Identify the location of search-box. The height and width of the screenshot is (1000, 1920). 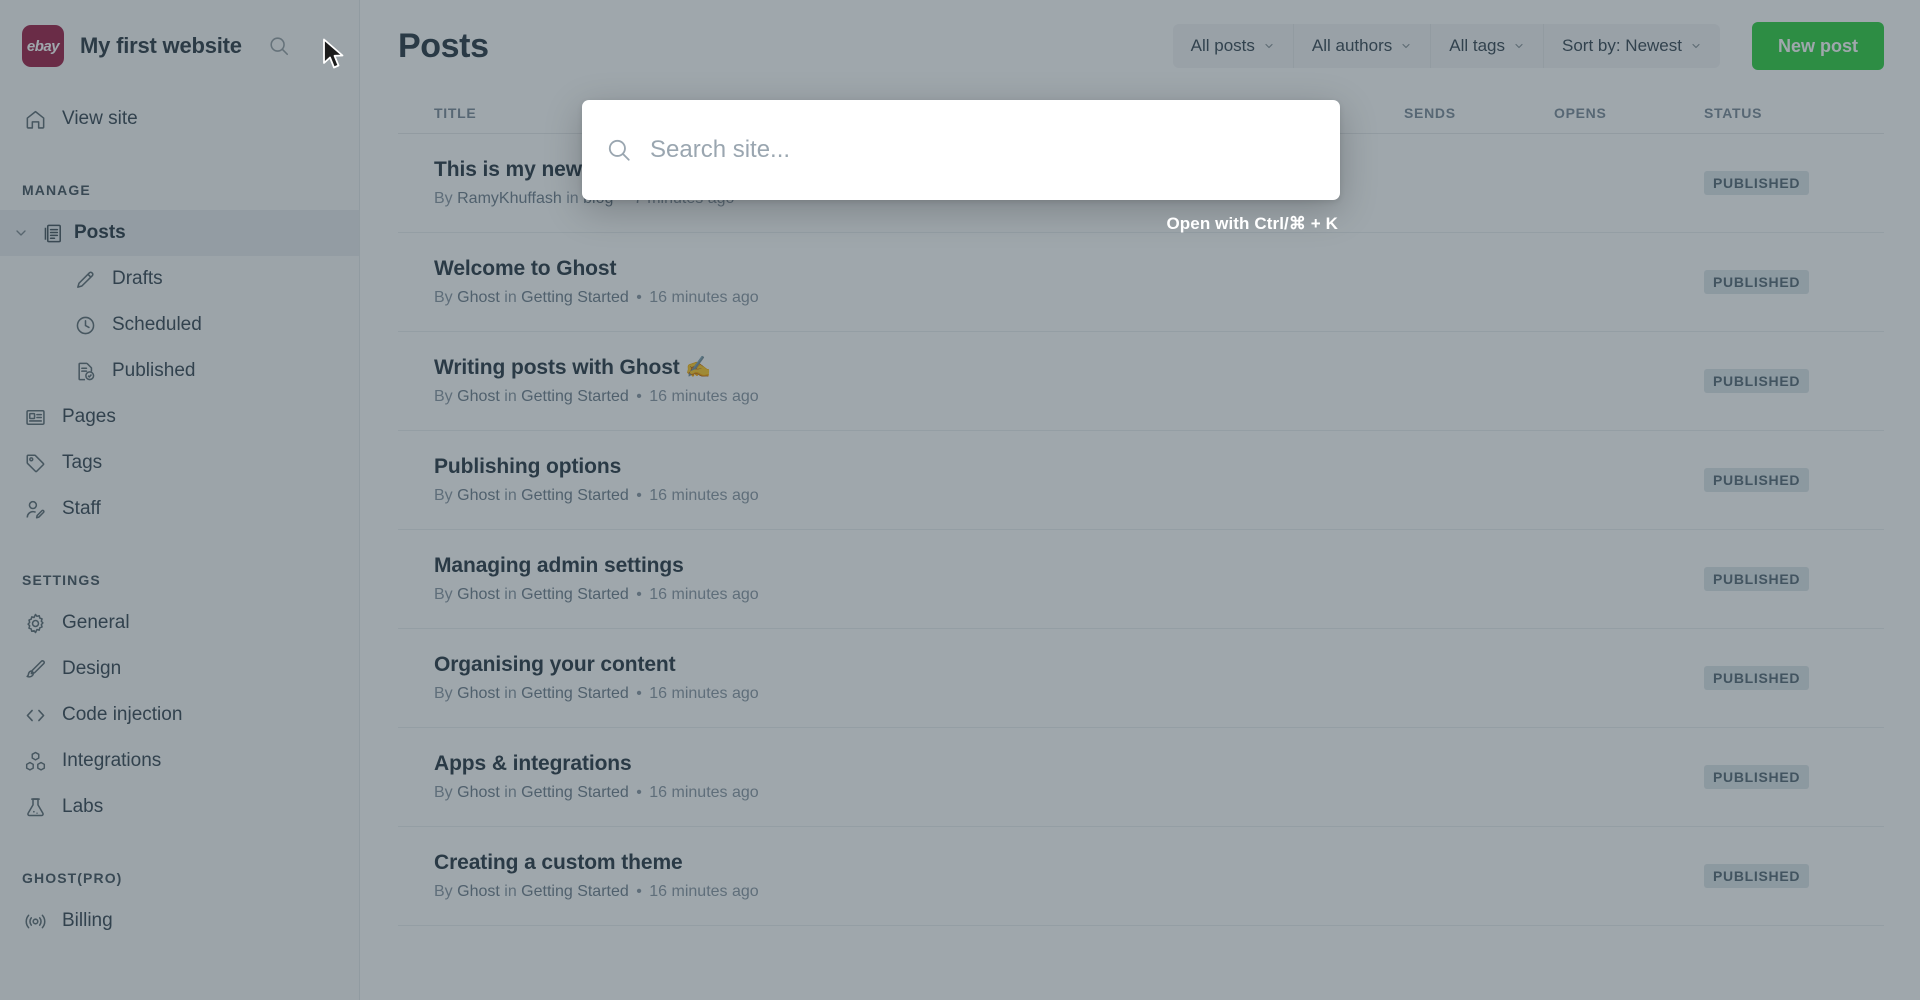
(961, 150).